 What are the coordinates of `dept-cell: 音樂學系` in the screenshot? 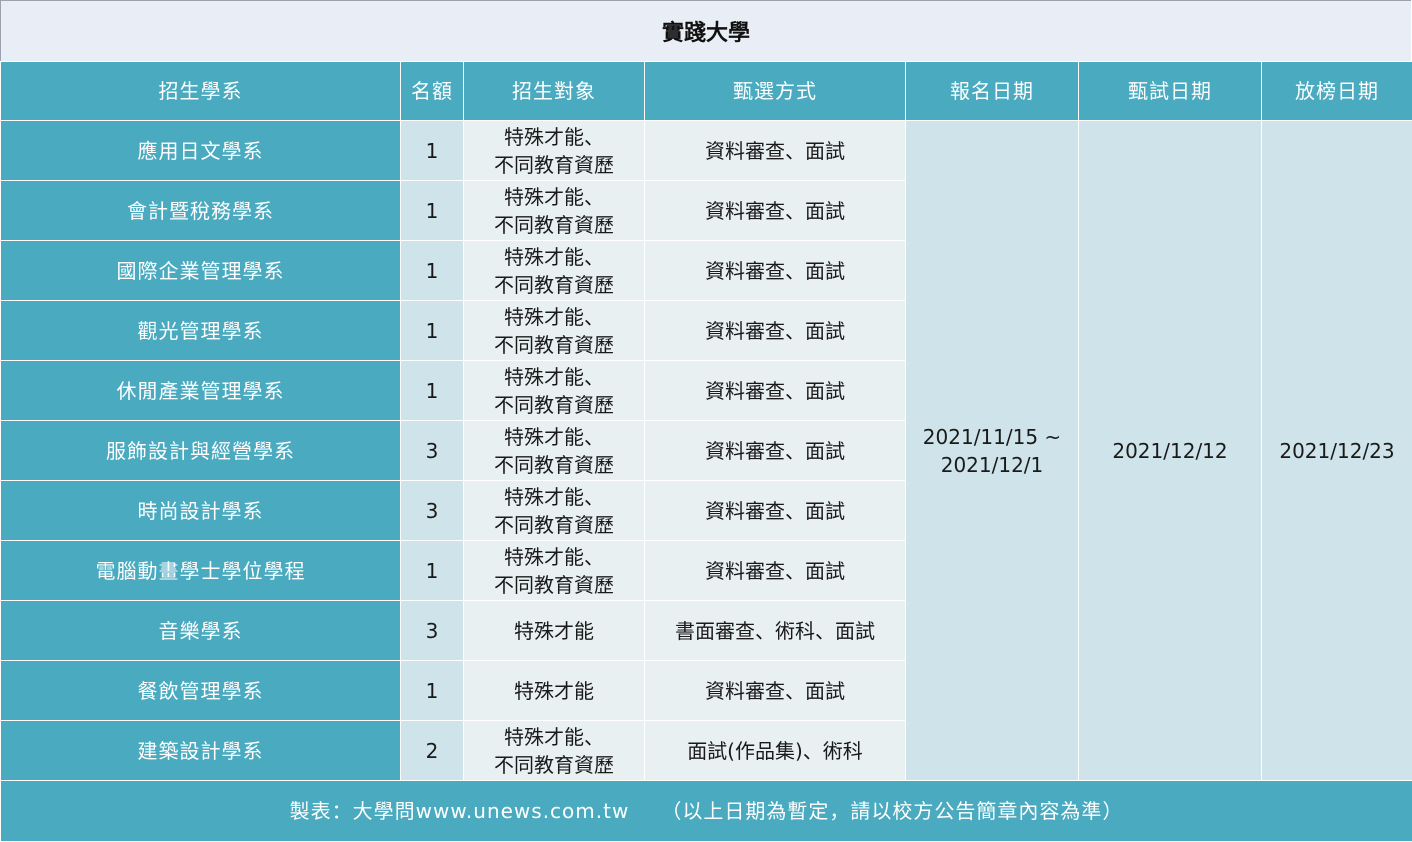 It's located at (200, 630).